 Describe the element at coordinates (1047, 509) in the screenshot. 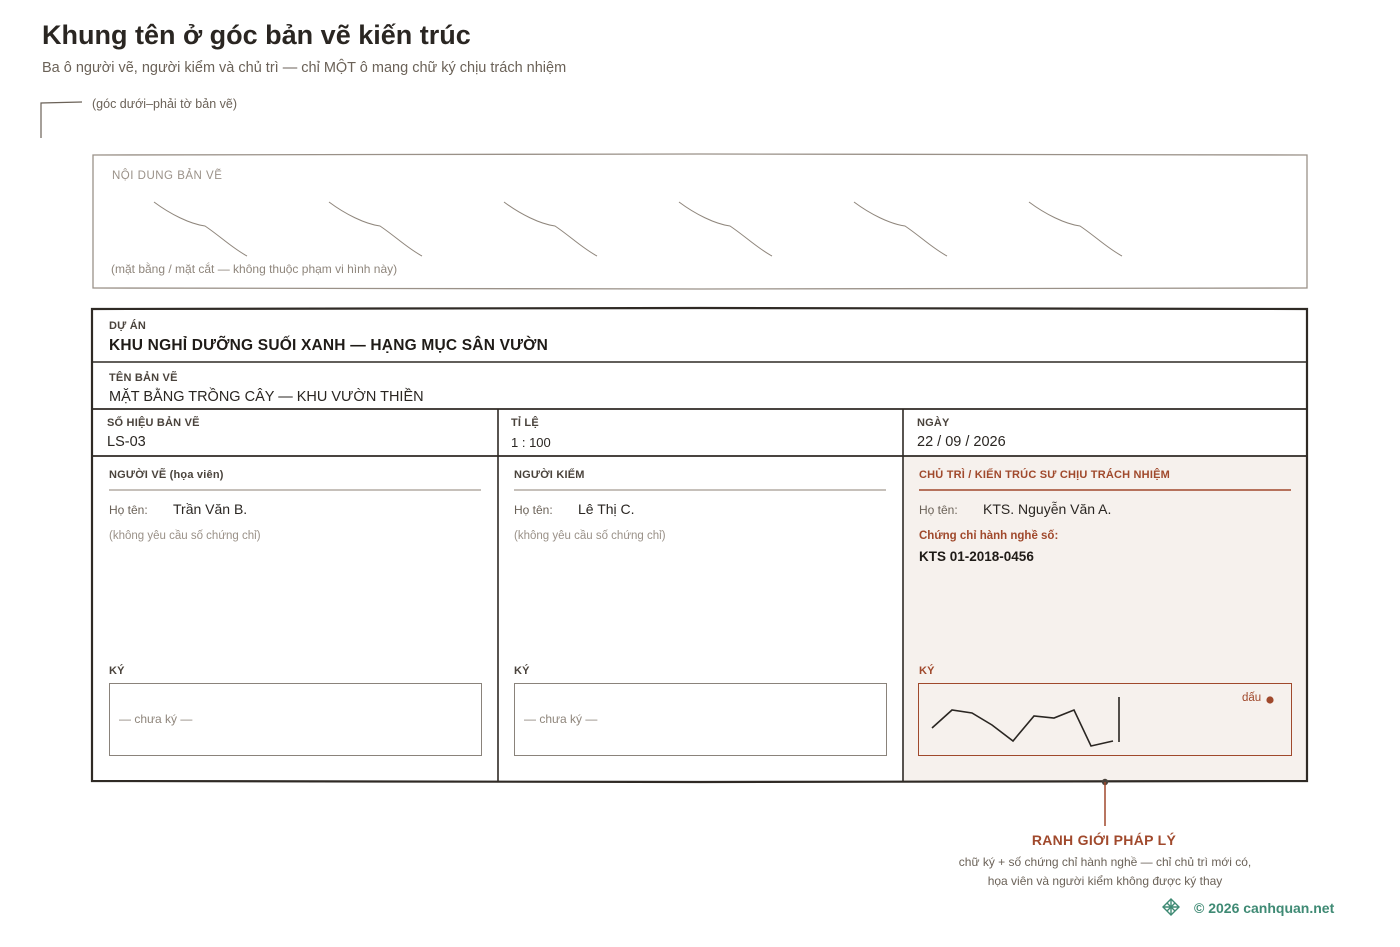

I see `responsible-name-value: KTS. Nguyễn Văn A.` at that location.